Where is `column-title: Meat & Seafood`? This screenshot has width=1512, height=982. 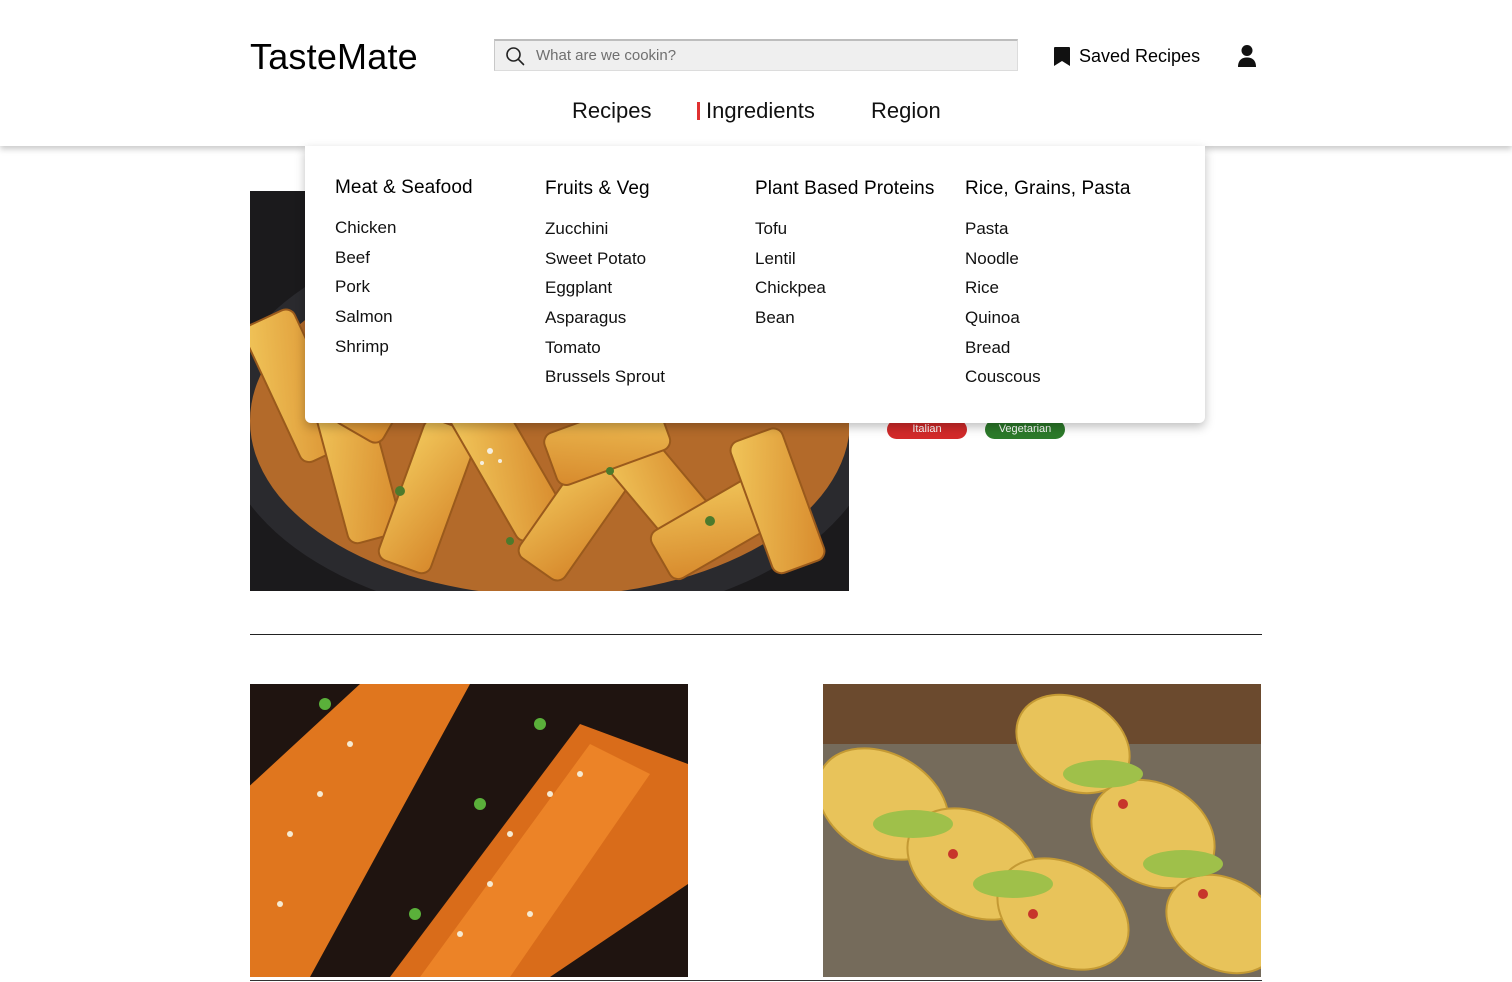
column-title: Meat & Seafood is located at coordinates (440, 188).